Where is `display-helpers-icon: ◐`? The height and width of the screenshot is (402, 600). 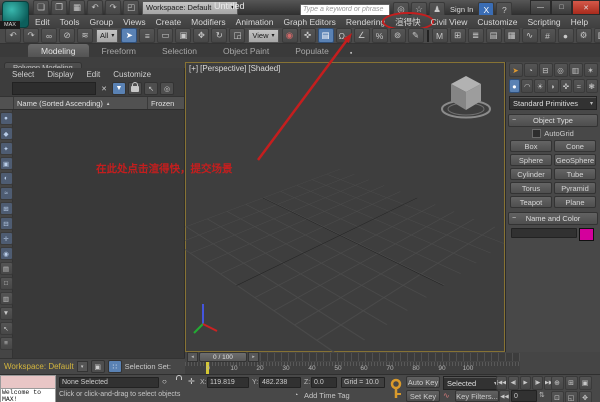
display-helpers-icon: ◐ is located at coordinates (6, 178).